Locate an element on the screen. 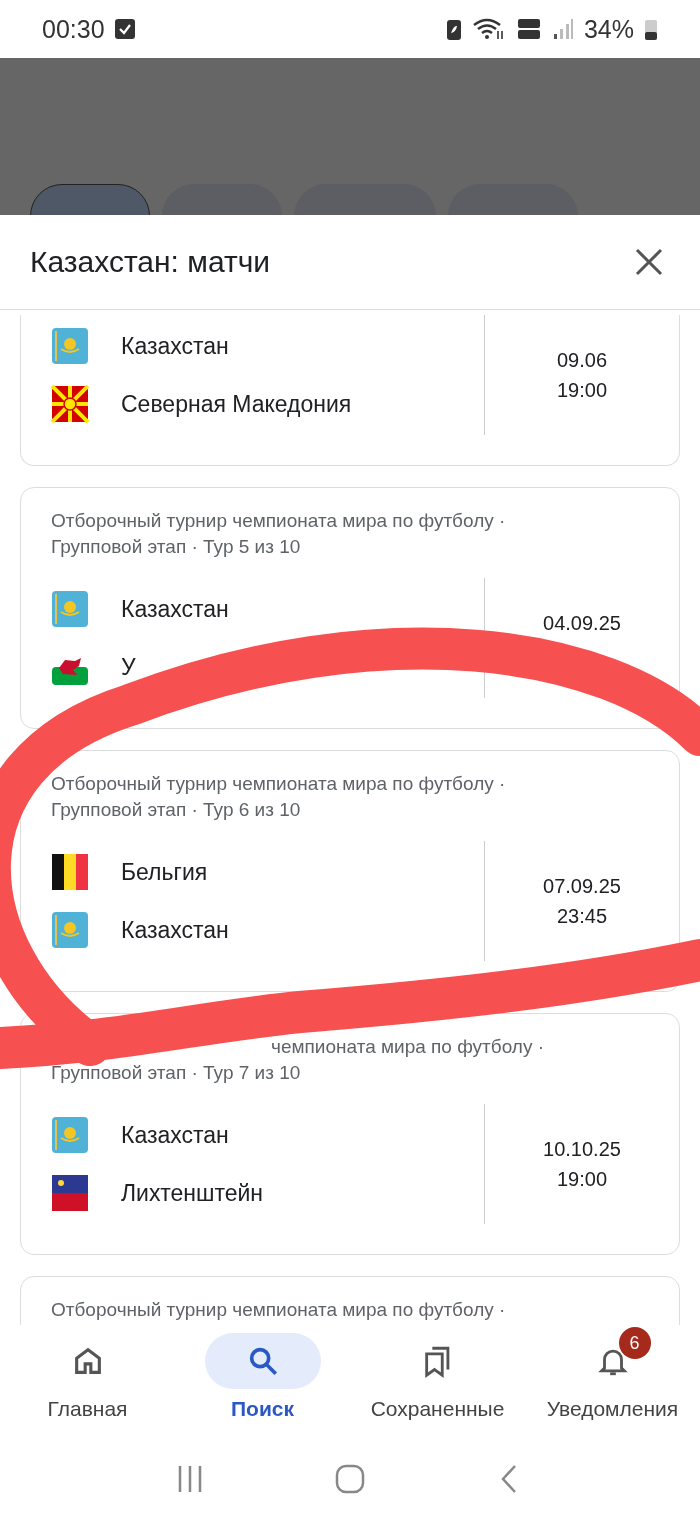  team-name: Северная Македония is located at coordinates (236, 404).